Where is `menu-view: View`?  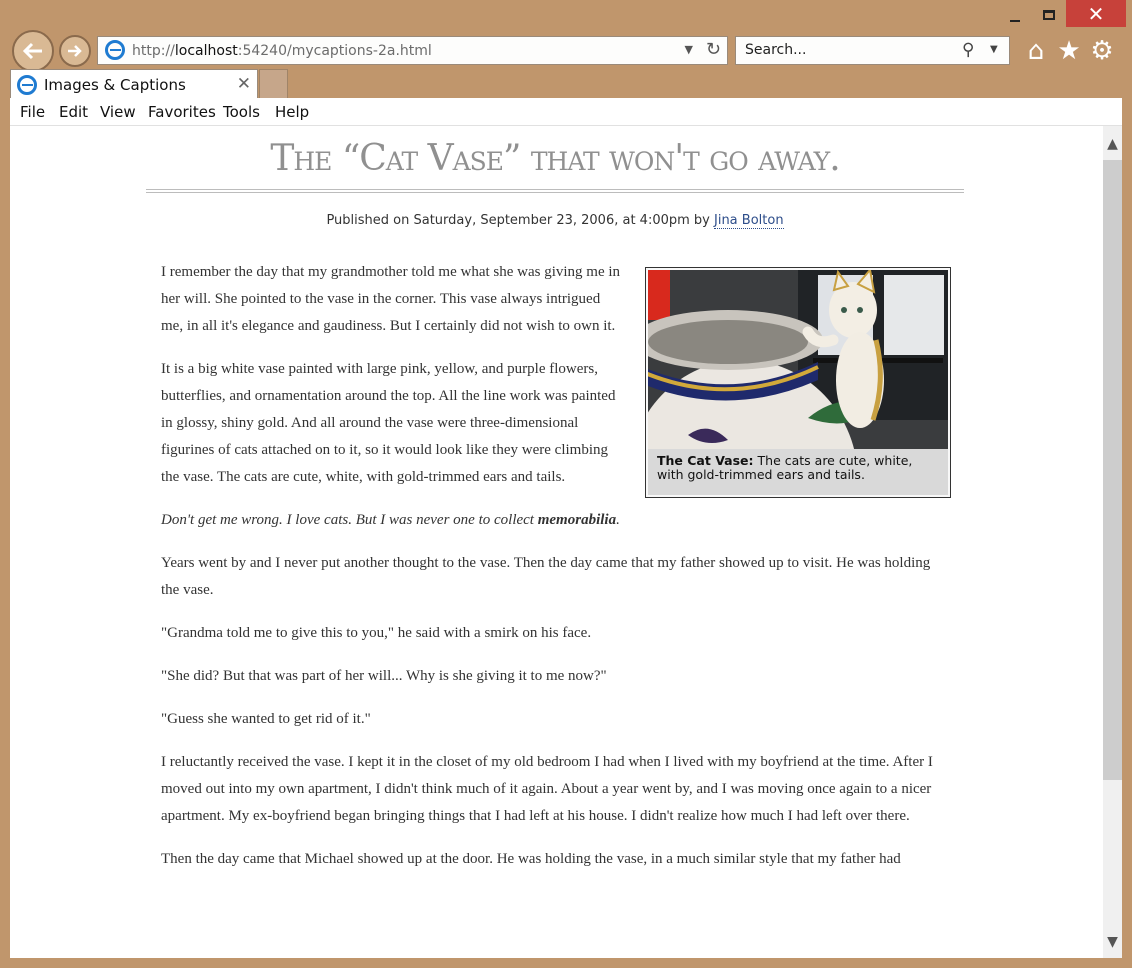 menu-view: View is located at coordinates (118, 112).